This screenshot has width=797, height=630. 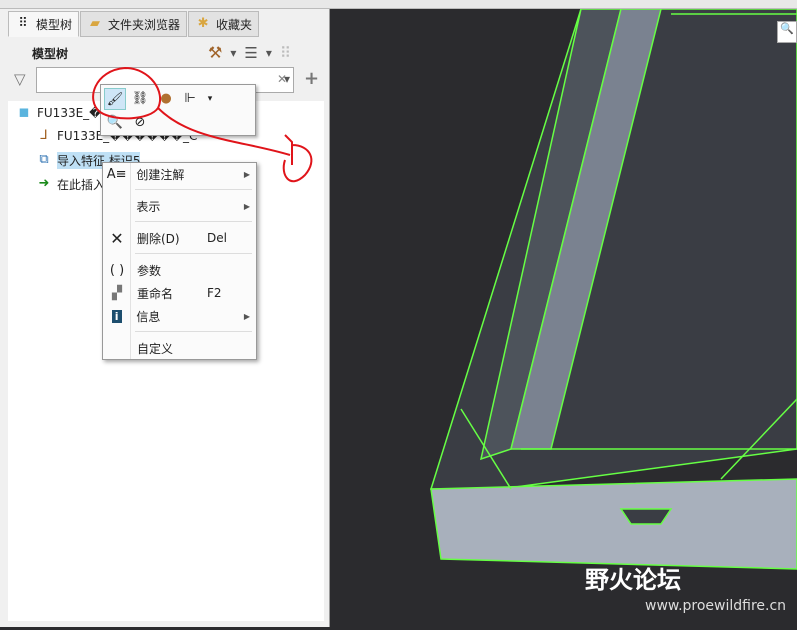 I want to click on annotation-line, so click(x=224, y=131).